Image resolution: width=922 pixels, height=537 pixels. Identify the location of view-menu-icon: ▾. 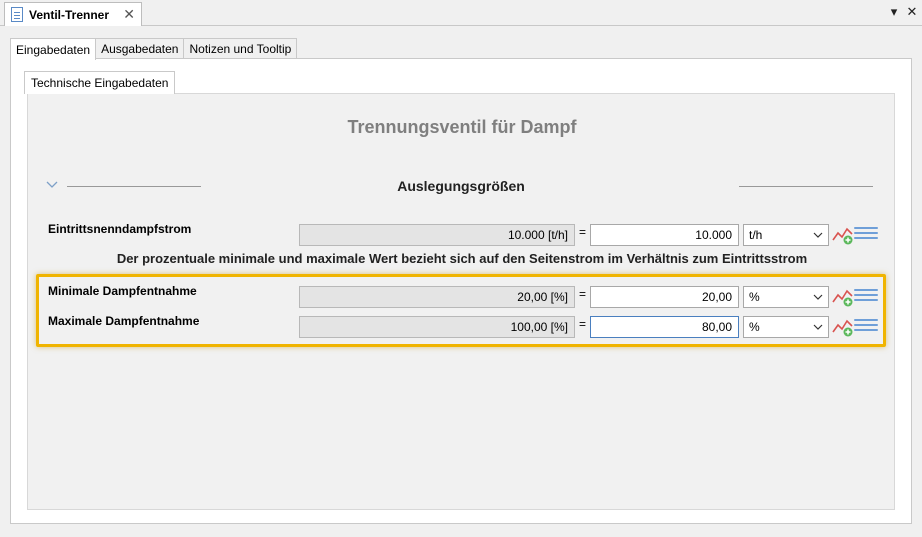
(894, 12).